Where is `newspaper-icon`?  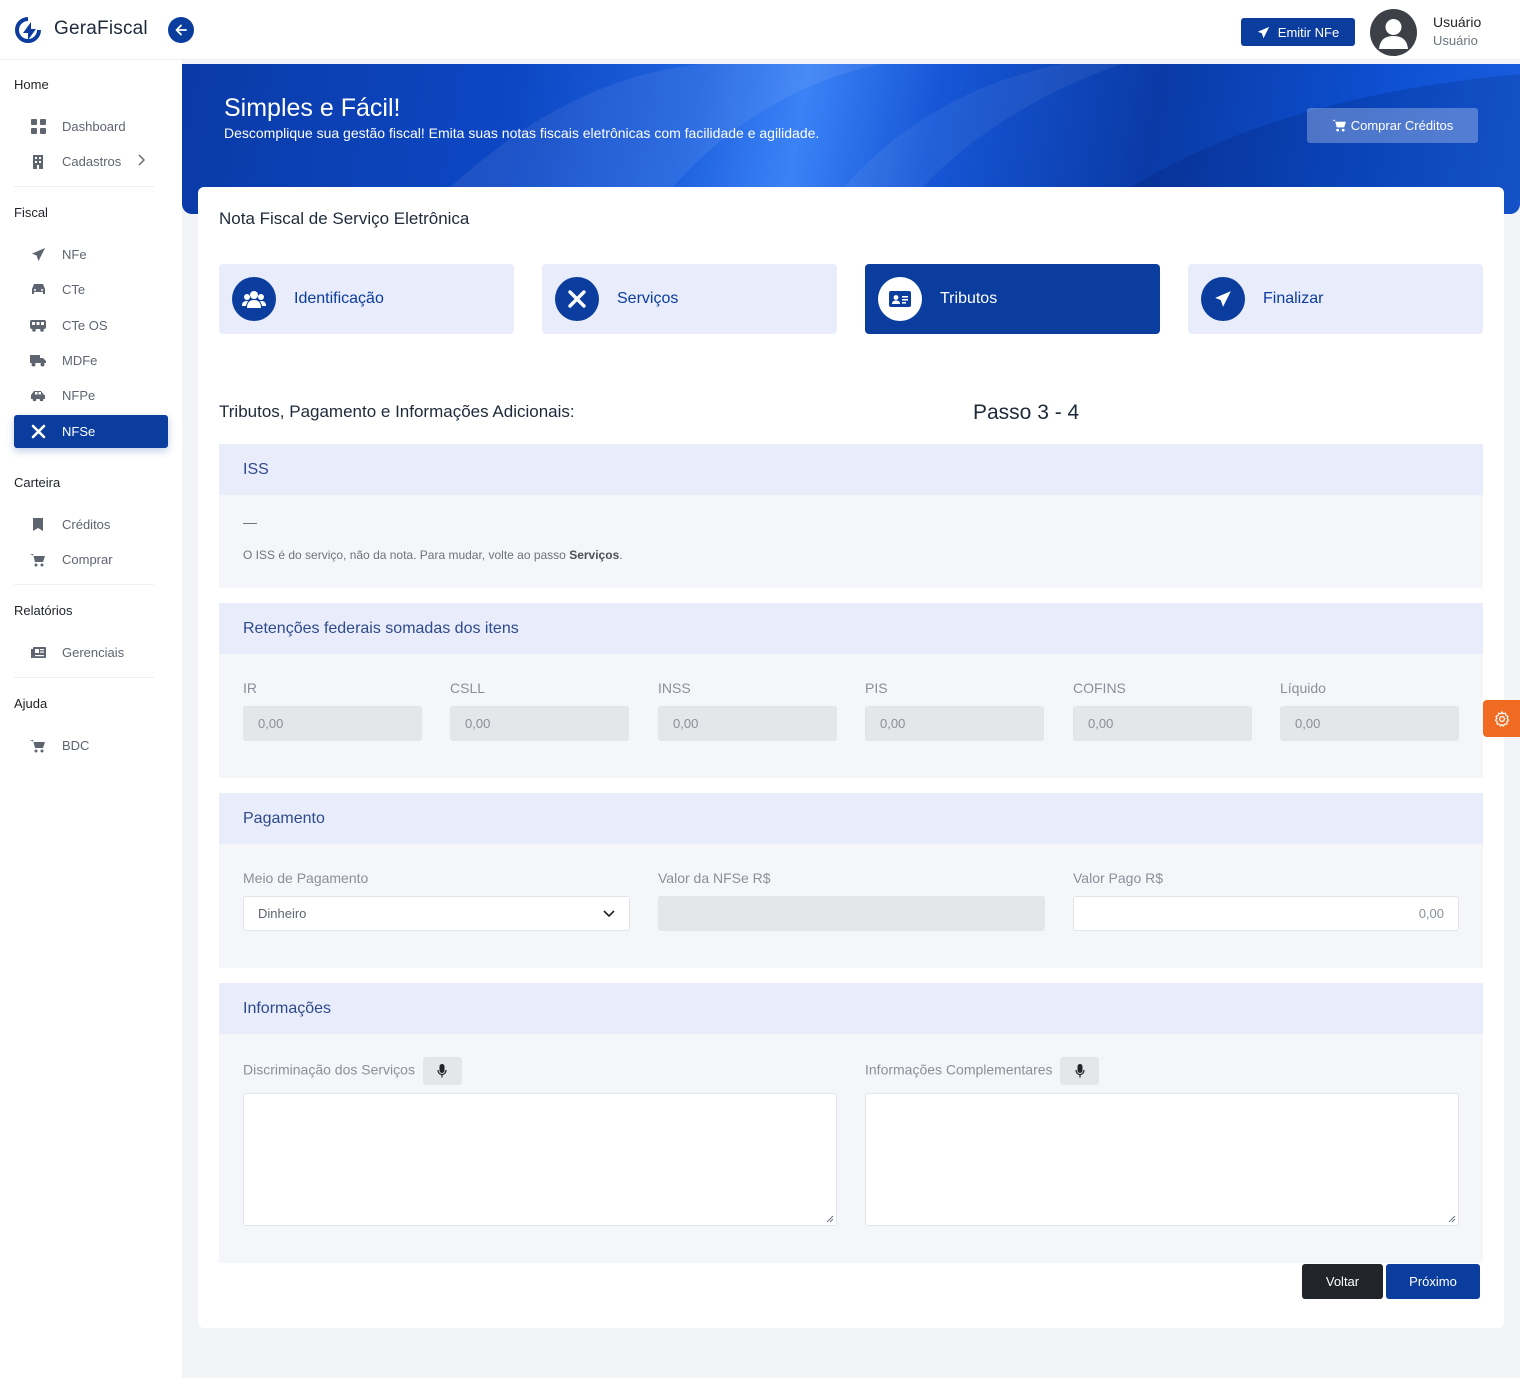 newspaper-icon is located at coordinates (38, 653).